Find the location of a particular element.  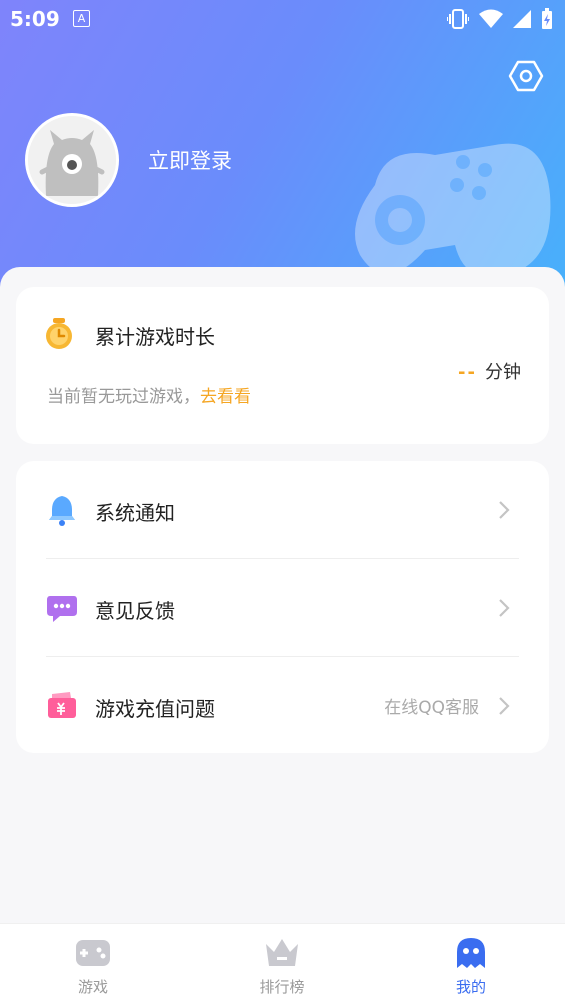

play-time-title: 累计游戏时长 is located at coordinates (155, 337).